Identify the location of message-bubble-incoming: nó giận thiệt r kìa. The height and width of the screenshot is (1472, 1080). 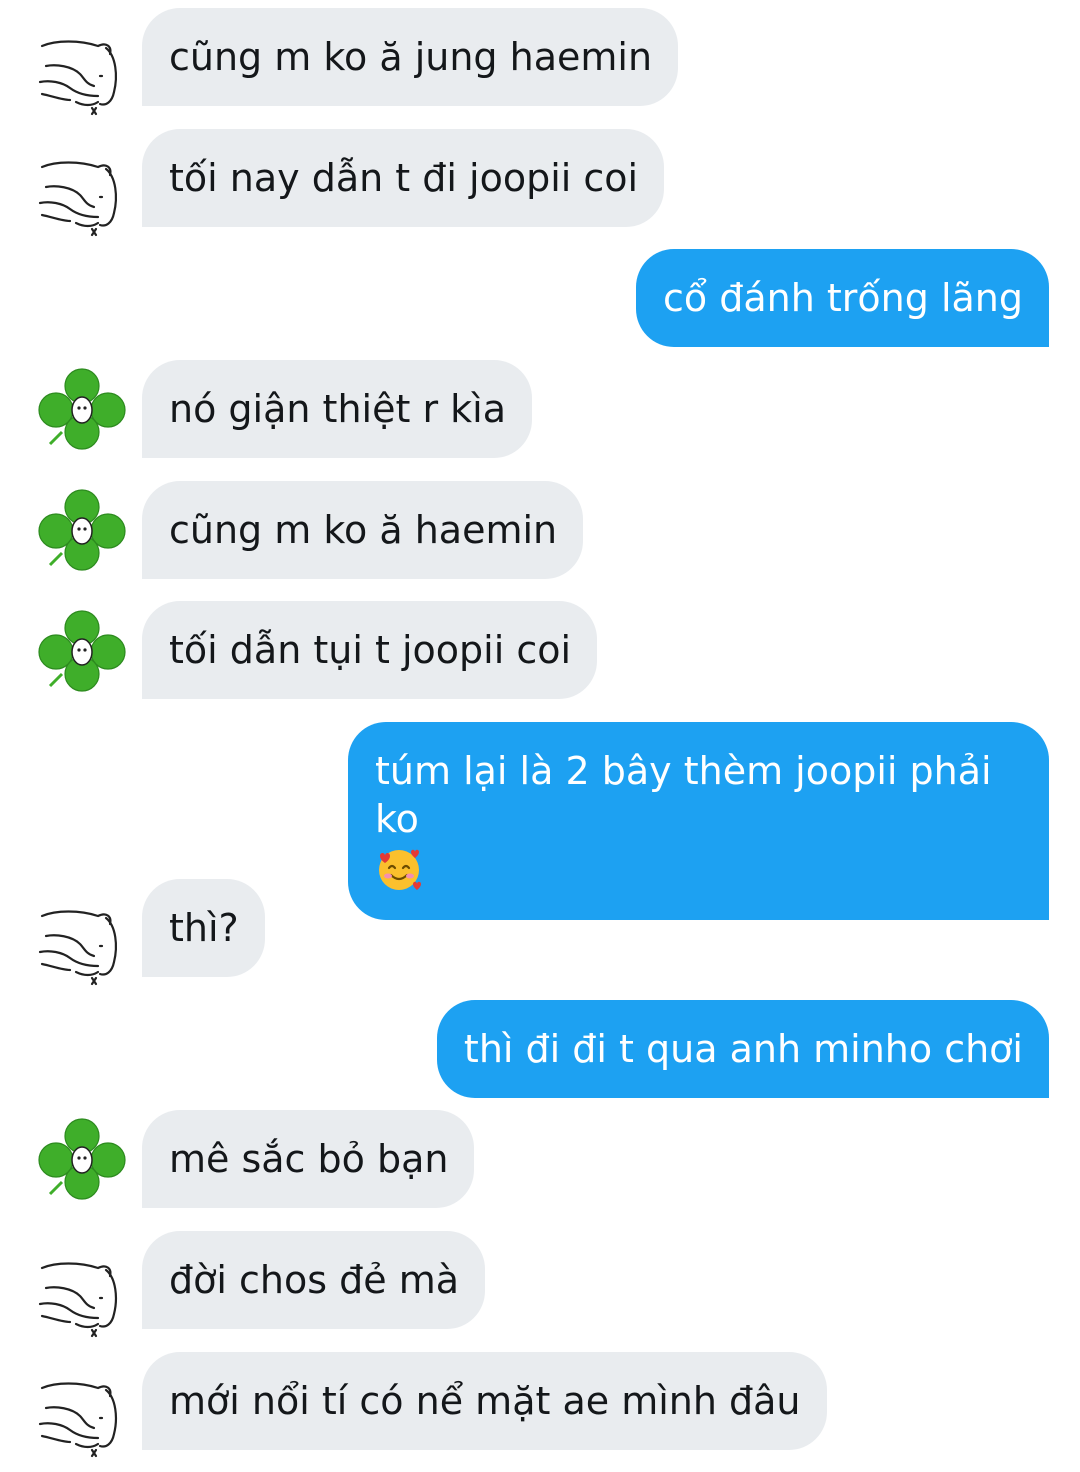
(337, 409).